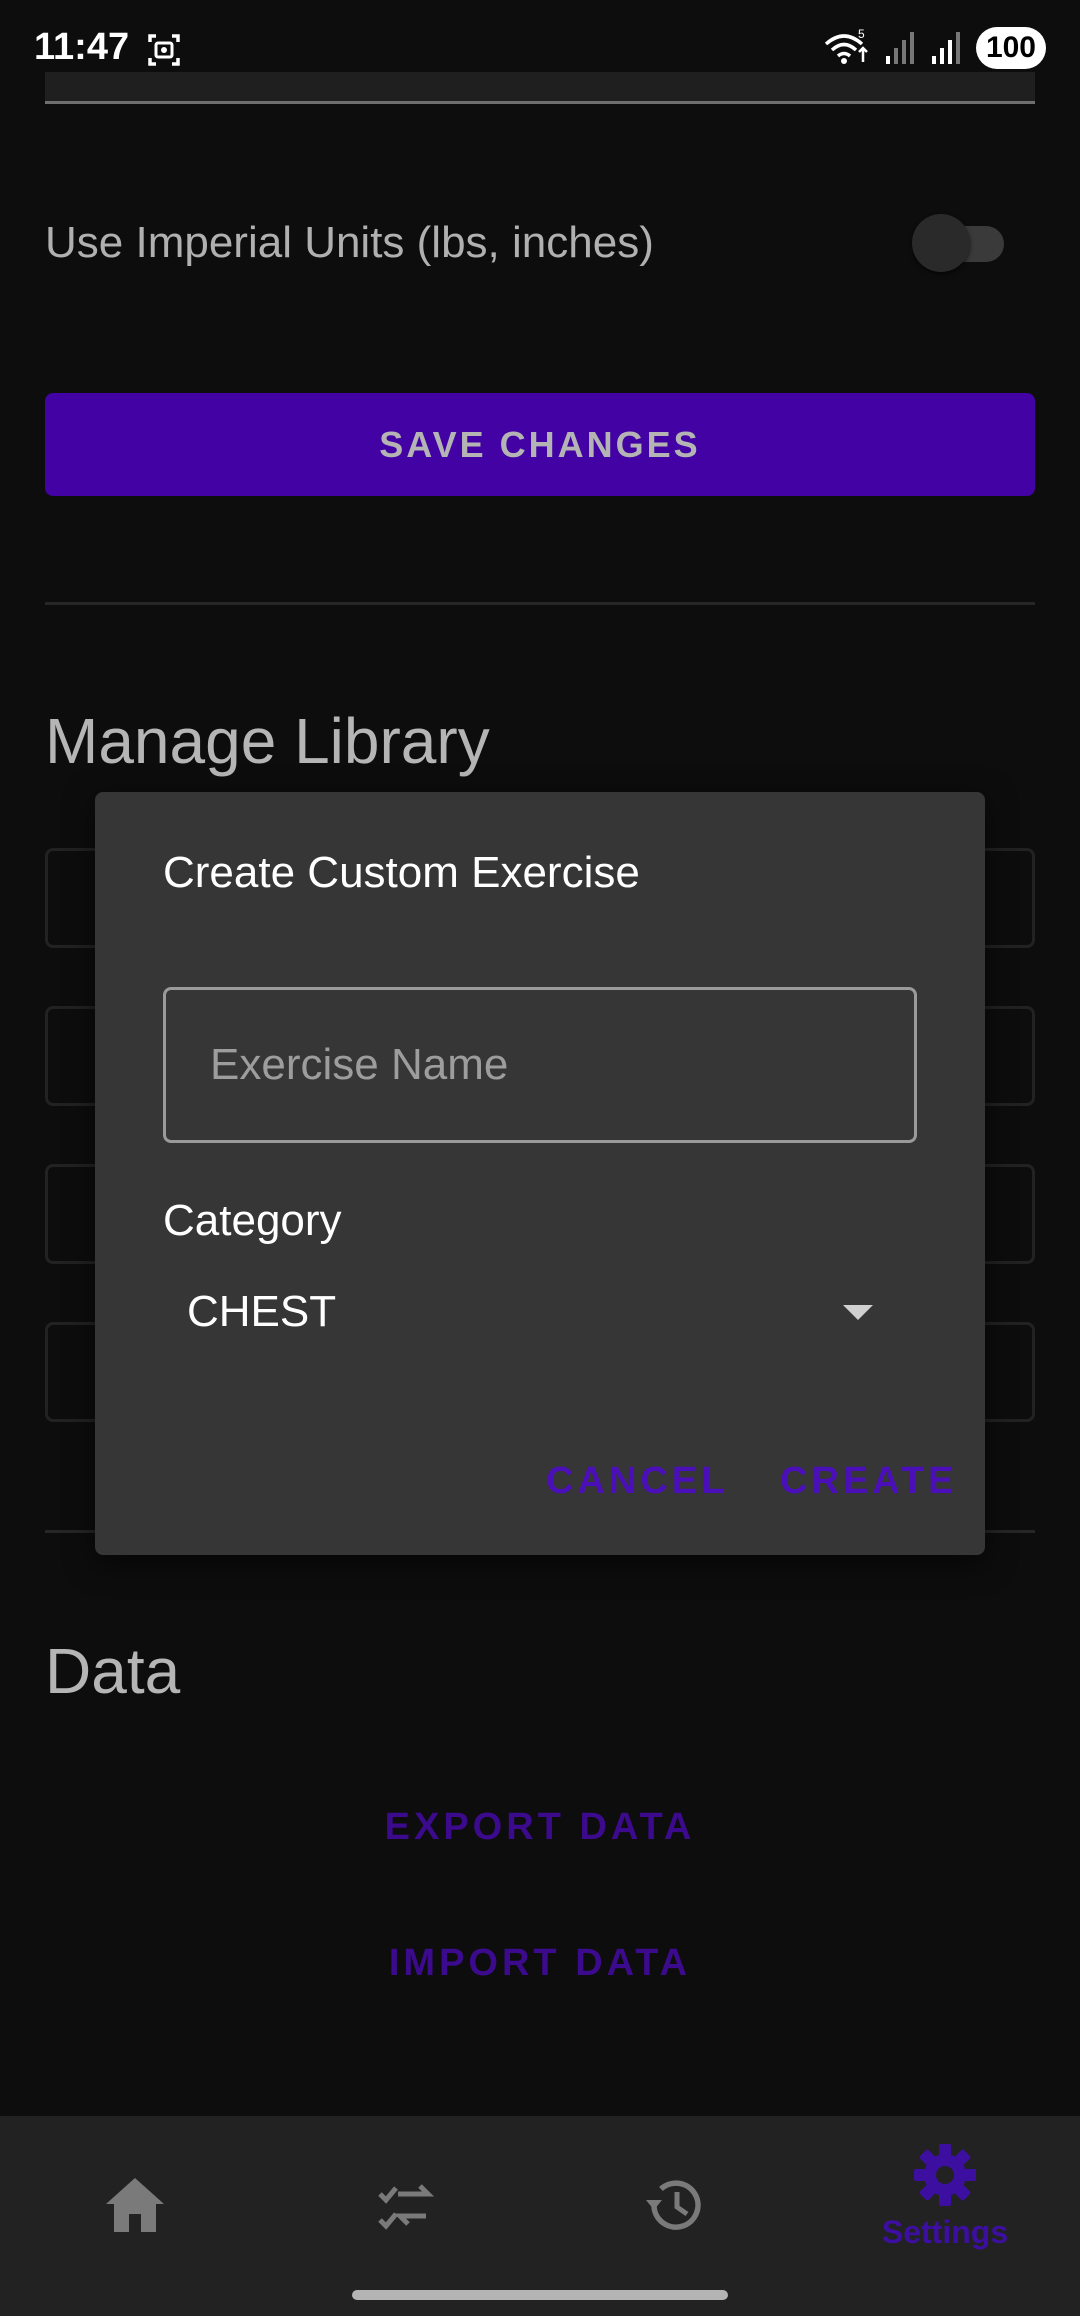  What do you see at coordinates (401, 872) in the screenshot?
I see `dialog-title: Create Custom Exercise` at bounding box center [401, 872].